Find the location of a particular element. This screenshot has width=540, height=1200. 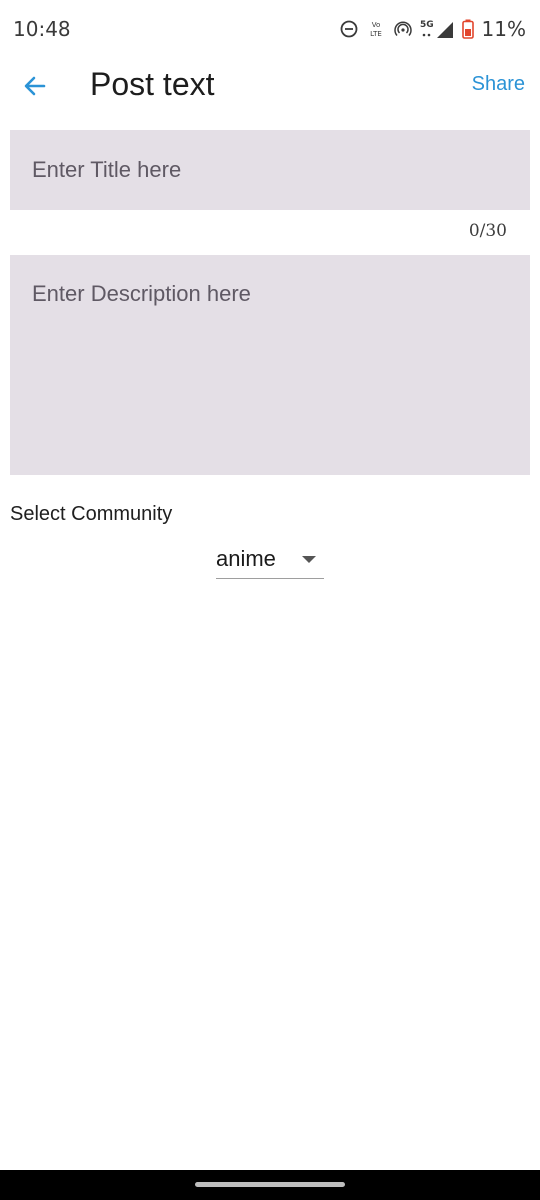

svg-text: 5G is located at coordinates (427, 25).